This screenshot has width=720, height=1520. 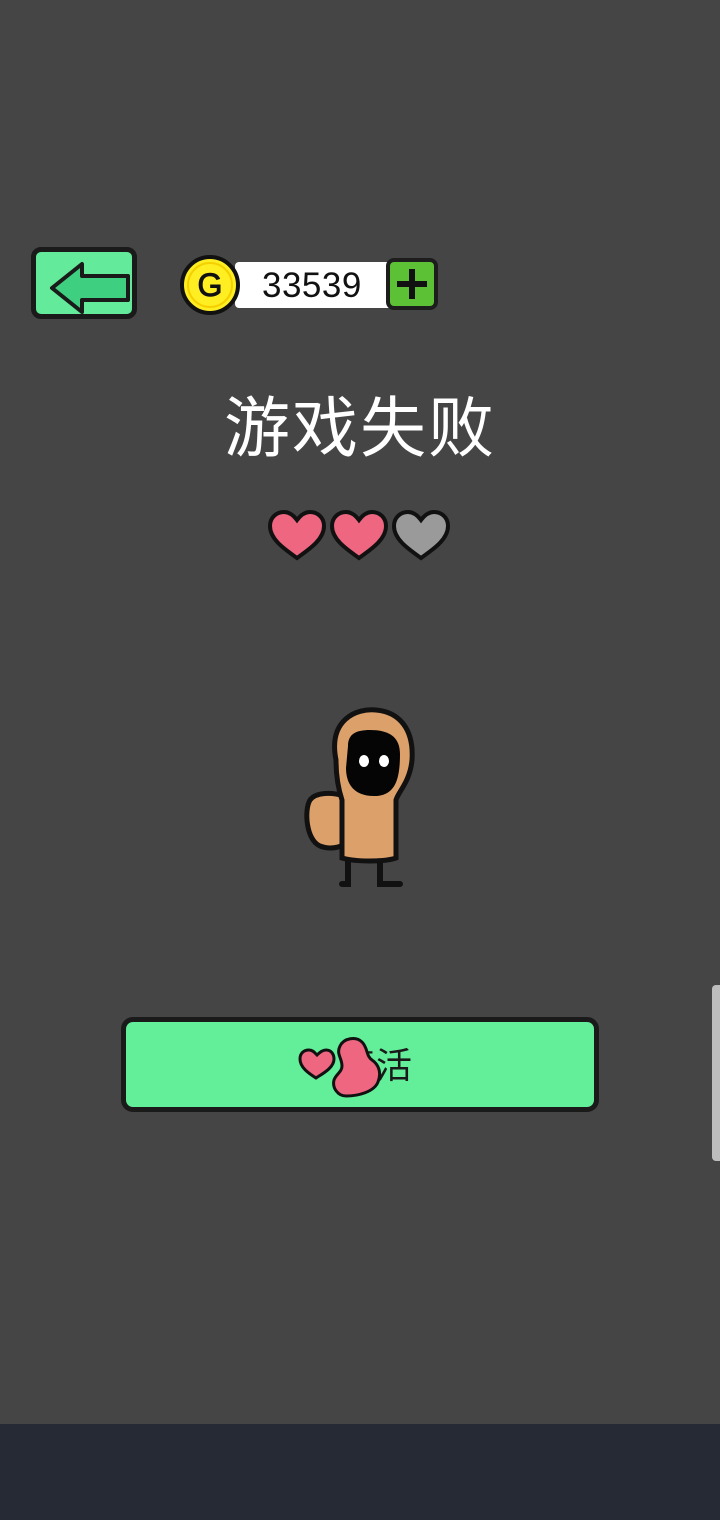 I want to click on game-over-title: 游戏失败, so click(x=360, y=428).